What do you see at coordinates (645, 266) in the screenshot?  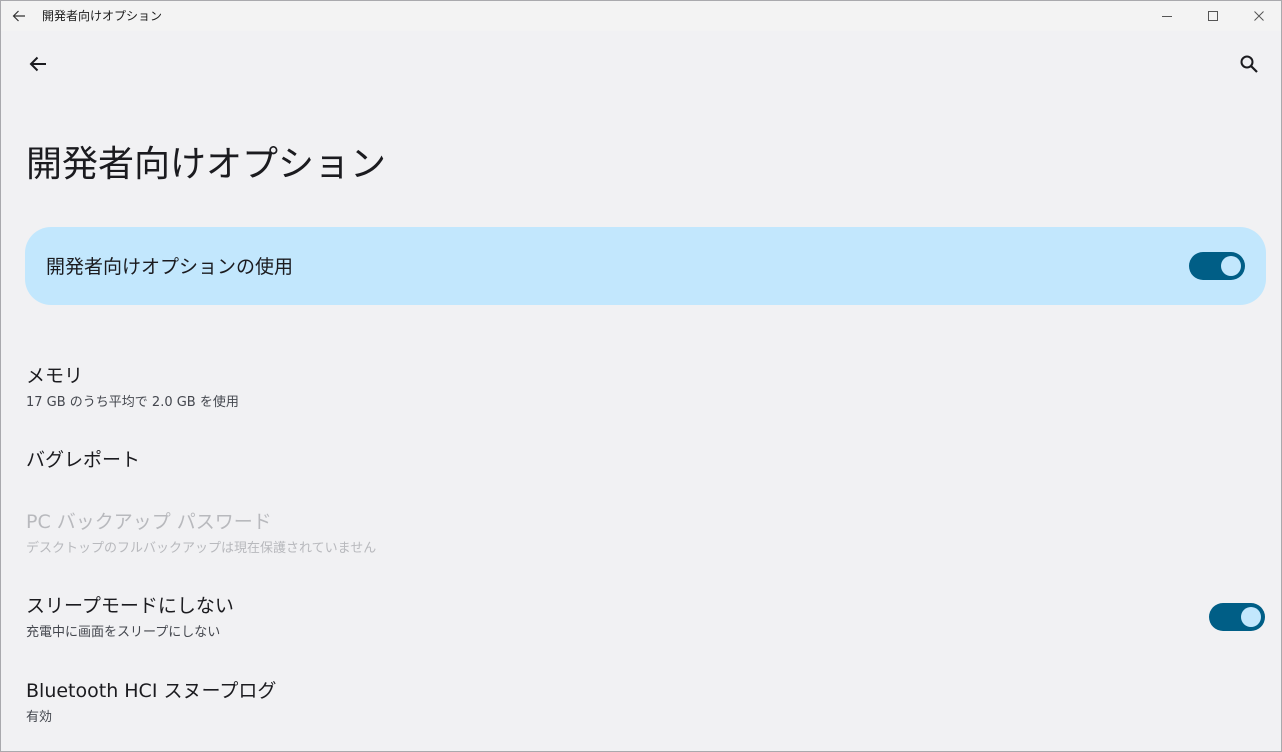 I see `main-switch-card: 開発者向けオプションの使用` at bounding box center [645, 266].